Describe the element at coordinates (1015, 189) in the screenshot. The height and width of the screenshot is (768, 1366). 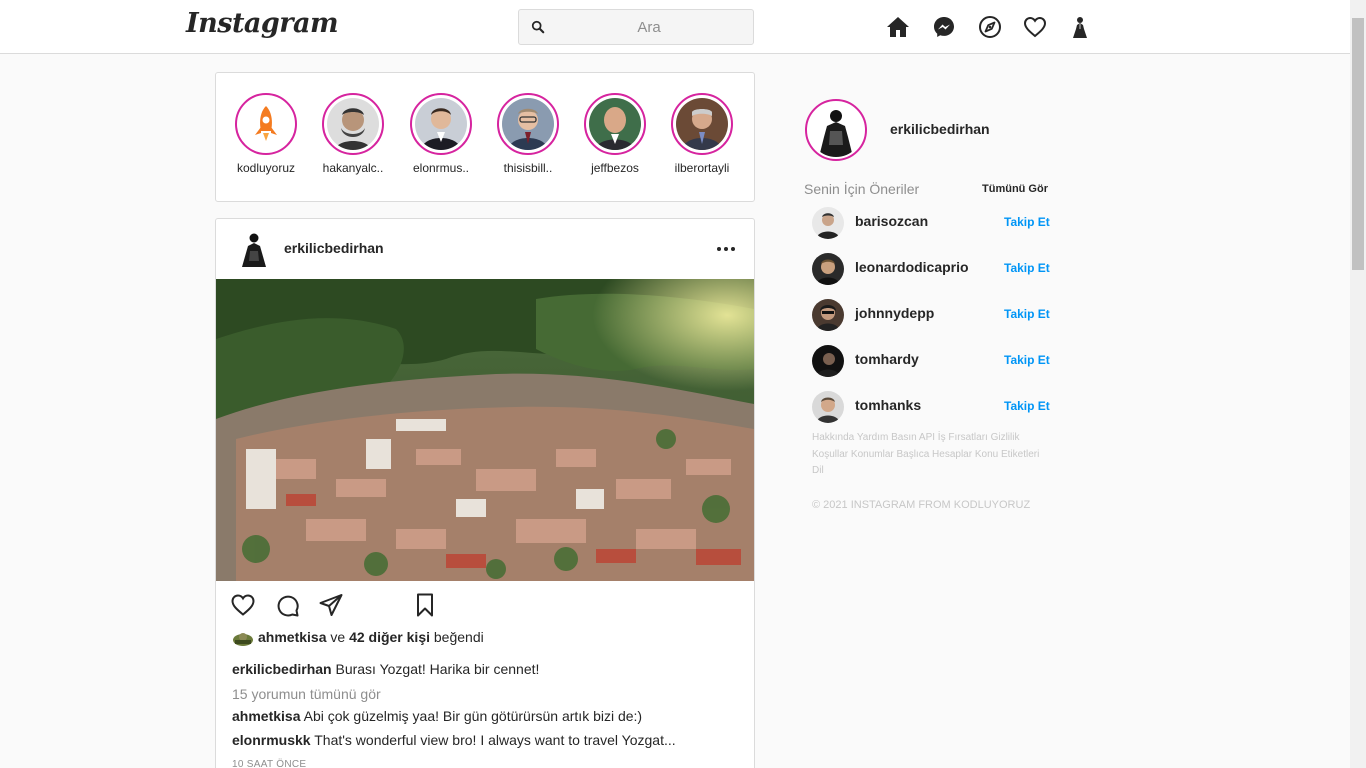
I see `see-all-link: Tümünü Gör` at that location.